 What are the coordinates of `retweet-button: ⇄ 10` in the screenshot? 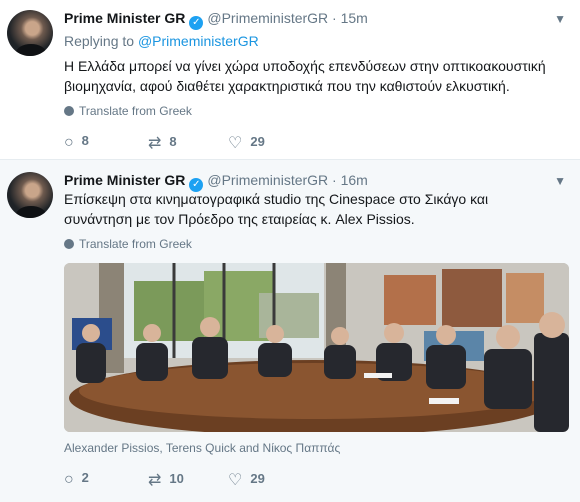 It's located at (166, 480).